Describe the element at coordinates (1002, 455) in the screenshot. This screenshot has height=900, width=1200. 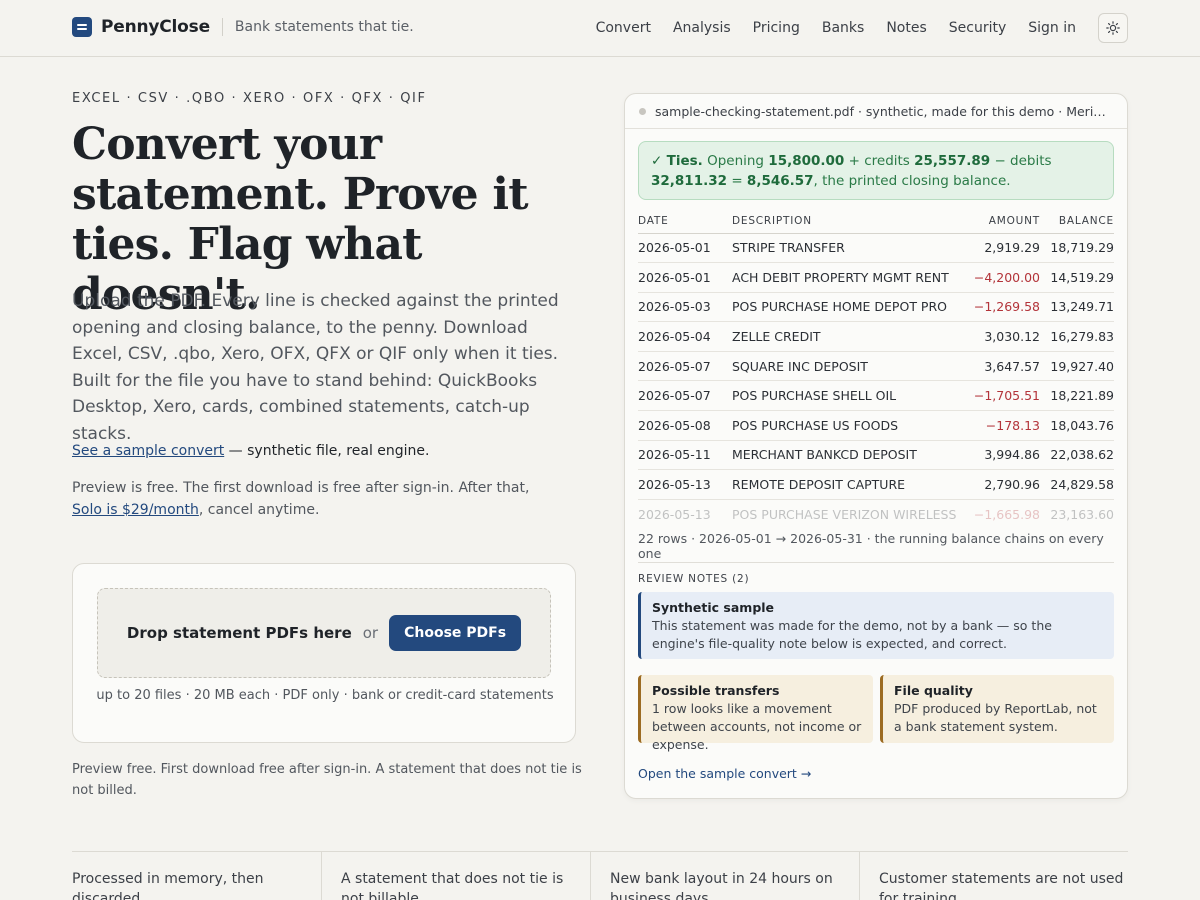
I see `cell-amount: 3,994.86` at that location.